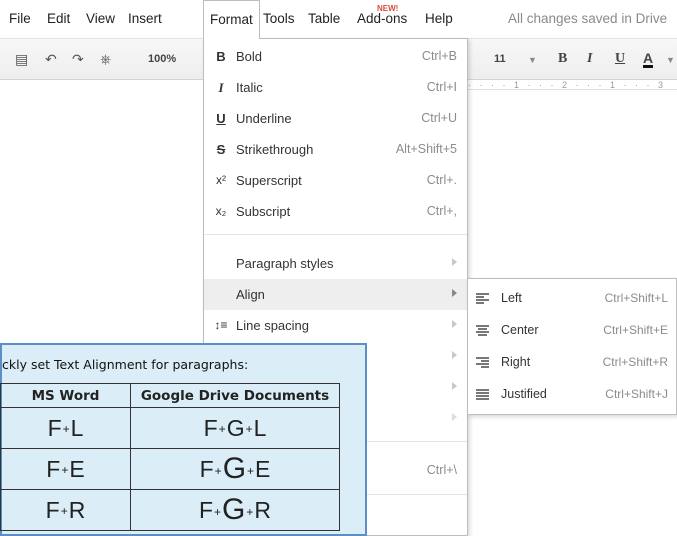 This screenshot has height=536, width=677. I want to click on format-line-spacing-item: ↕≡ Line spacing, so click(335, 325).